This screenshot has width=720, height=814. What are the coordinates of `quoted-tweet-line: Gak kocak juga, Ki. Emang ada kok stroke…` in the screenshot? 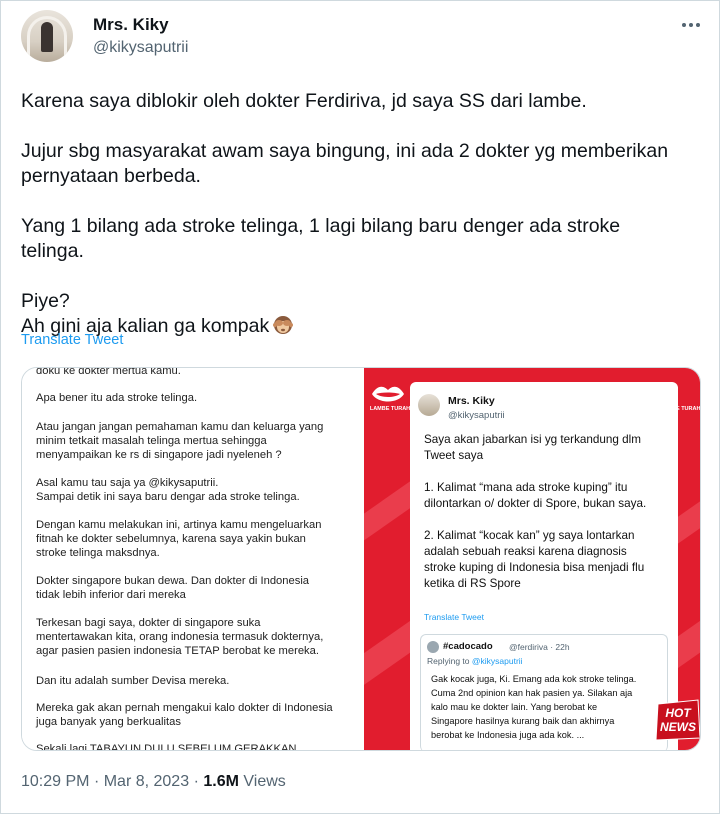 It's located at (534, 679).